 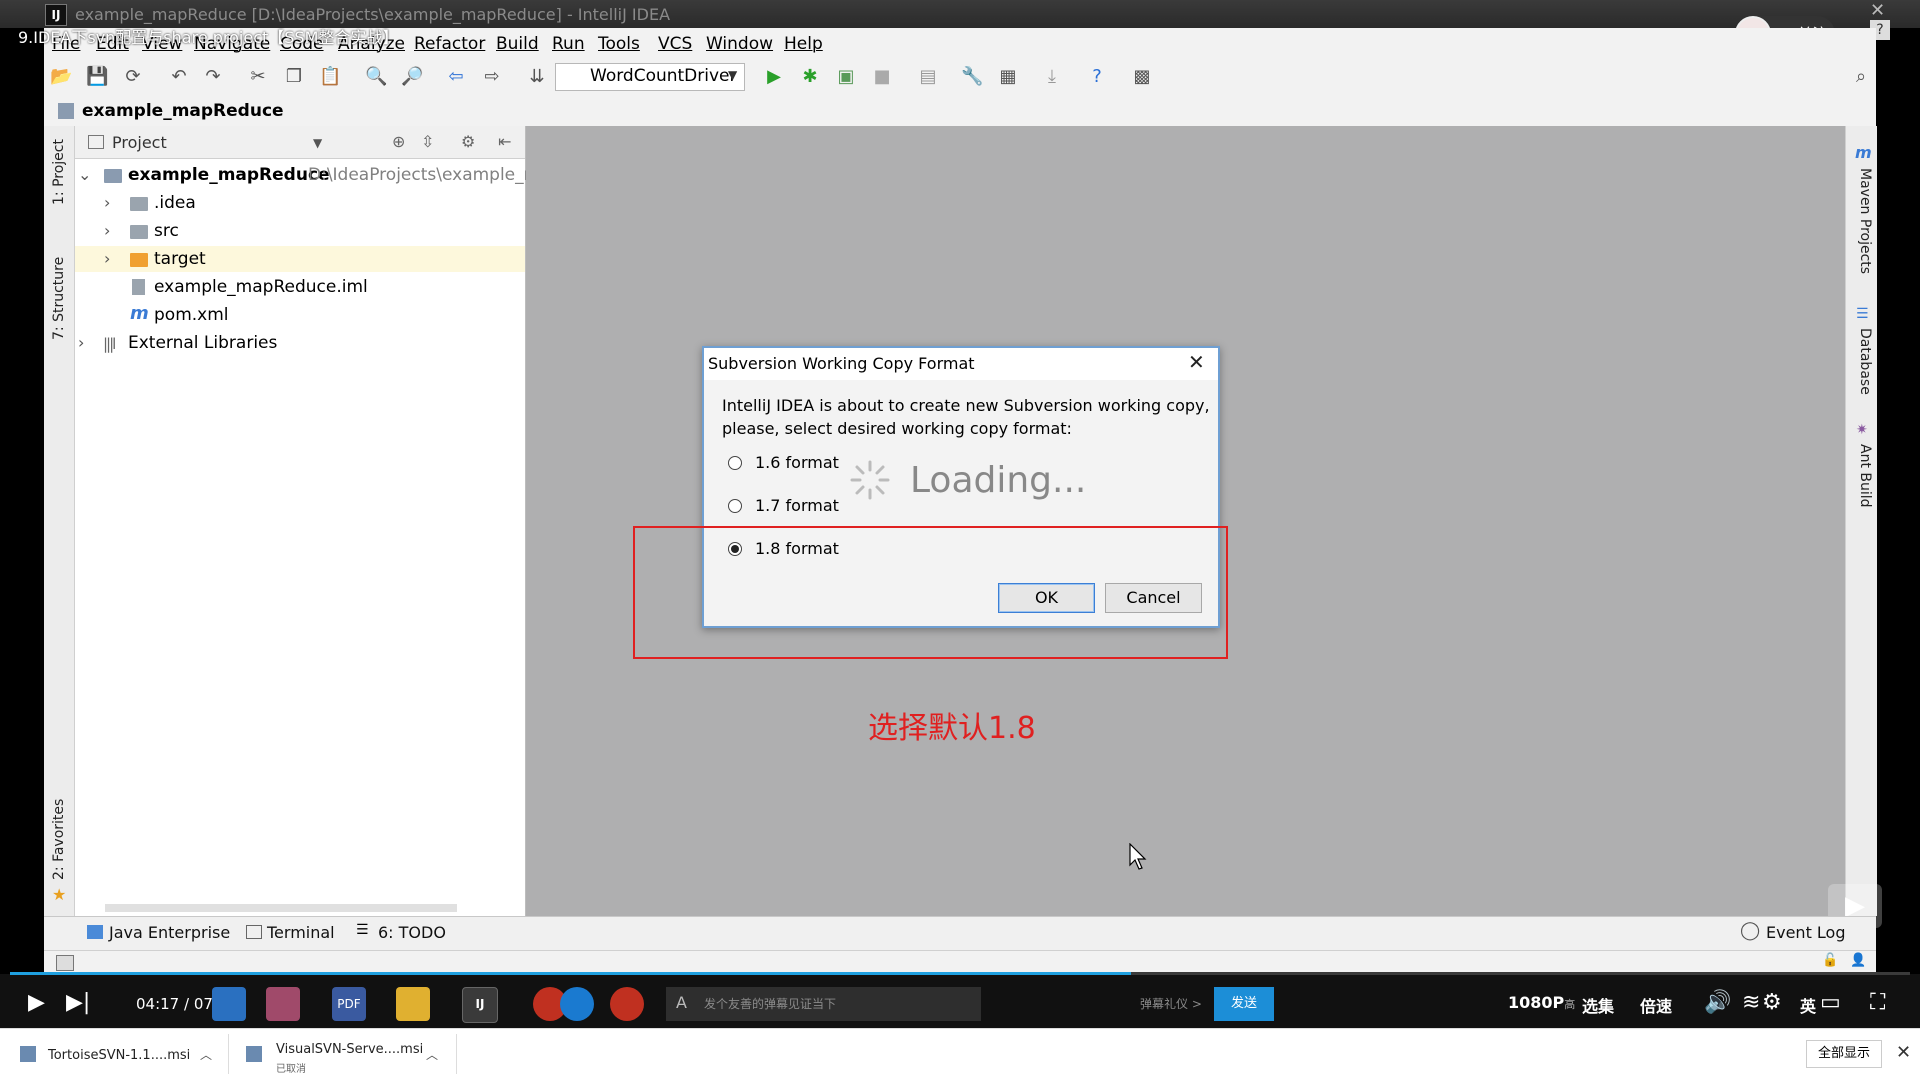 What do you see at coordinates (568, 44) in the screenshot?
I see `menu-run: Run` at bounding box center [568, 44].